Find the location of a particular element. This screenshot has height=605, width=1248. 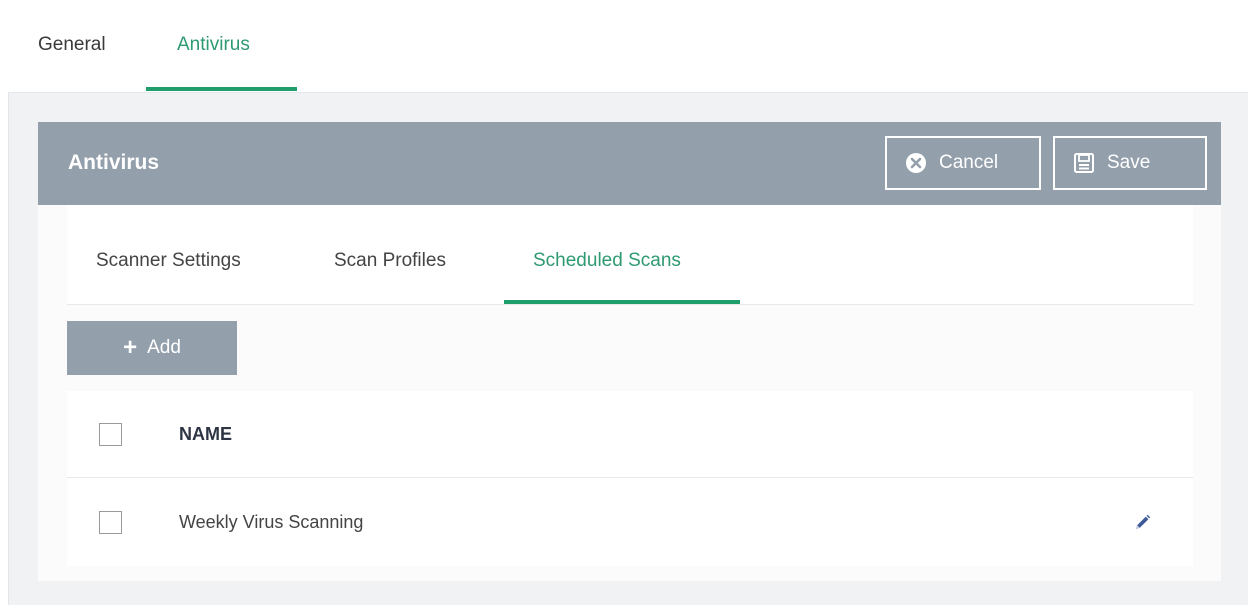

pencil-icon is located at coordinates (1142, 523).